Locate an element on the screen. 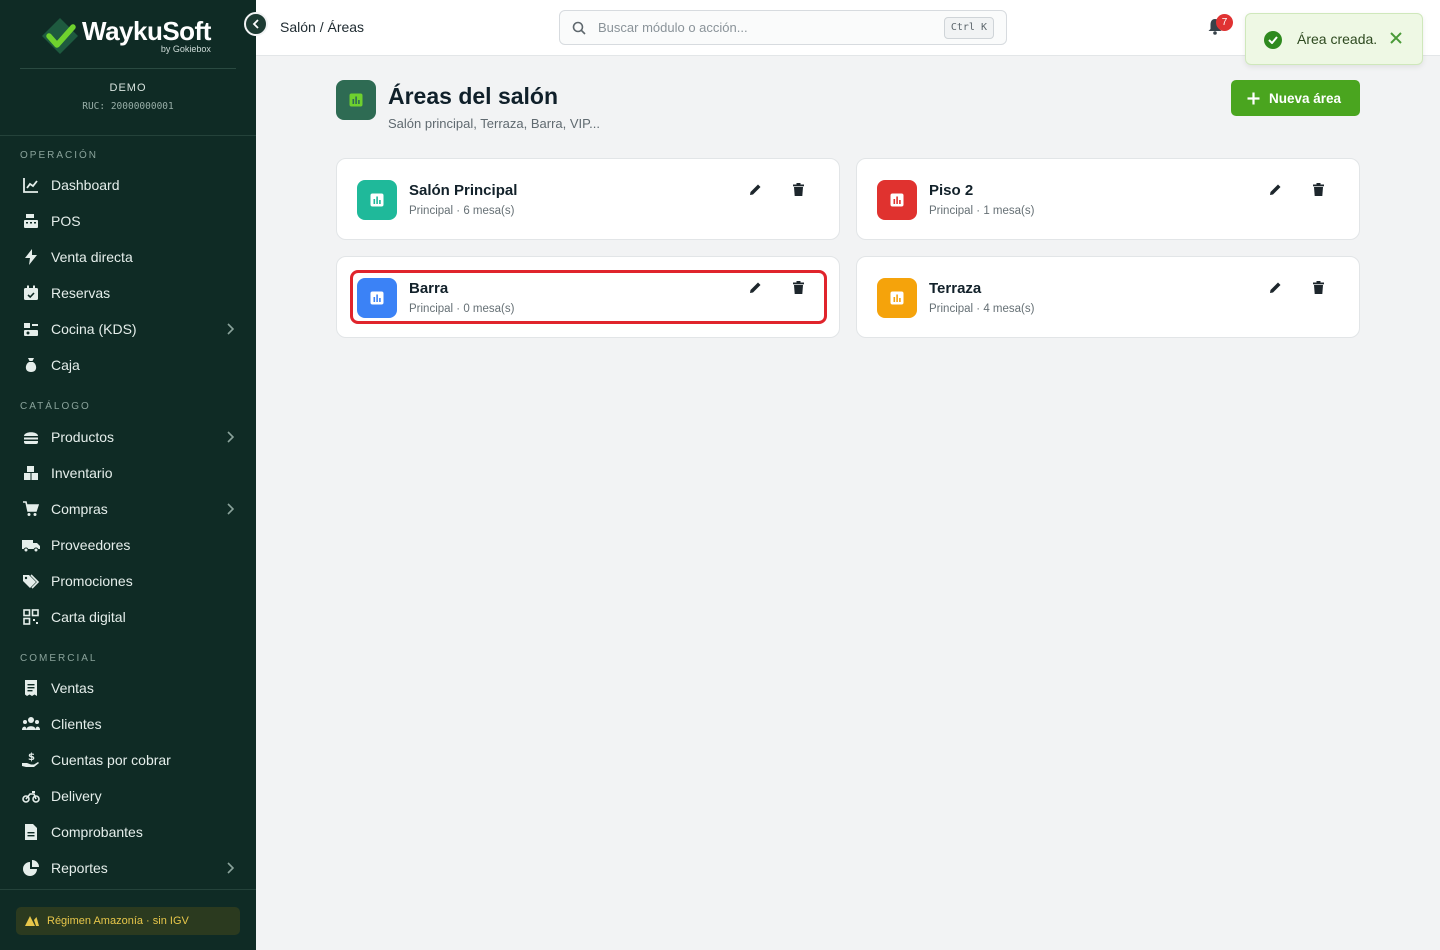  close-icon is located at coordinates (1396, 38).